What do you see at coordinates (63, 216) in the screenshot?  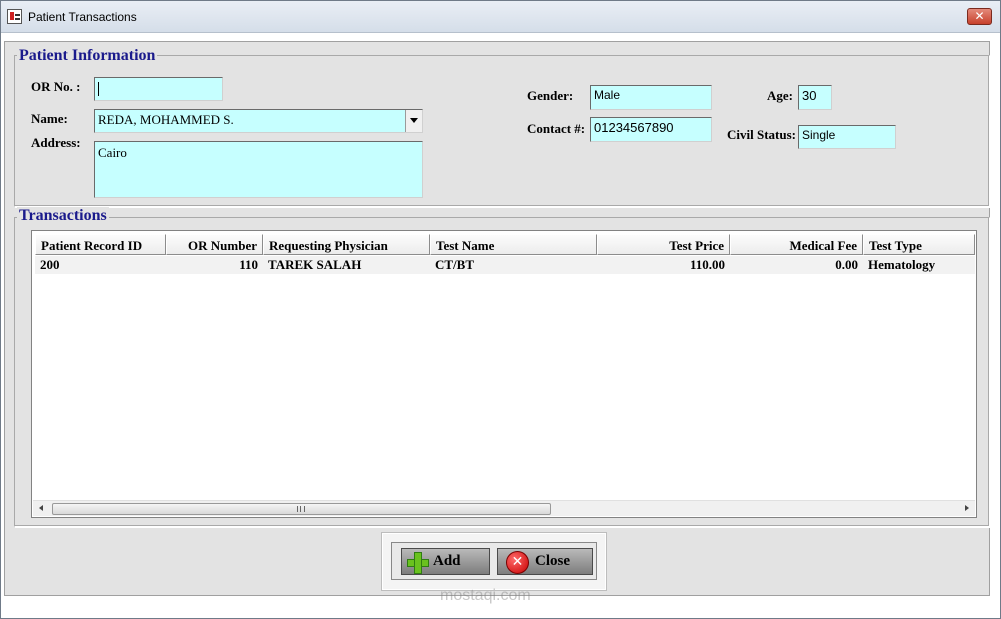 I see `transactions-title: Transactions` at bounding box center [63, 216].